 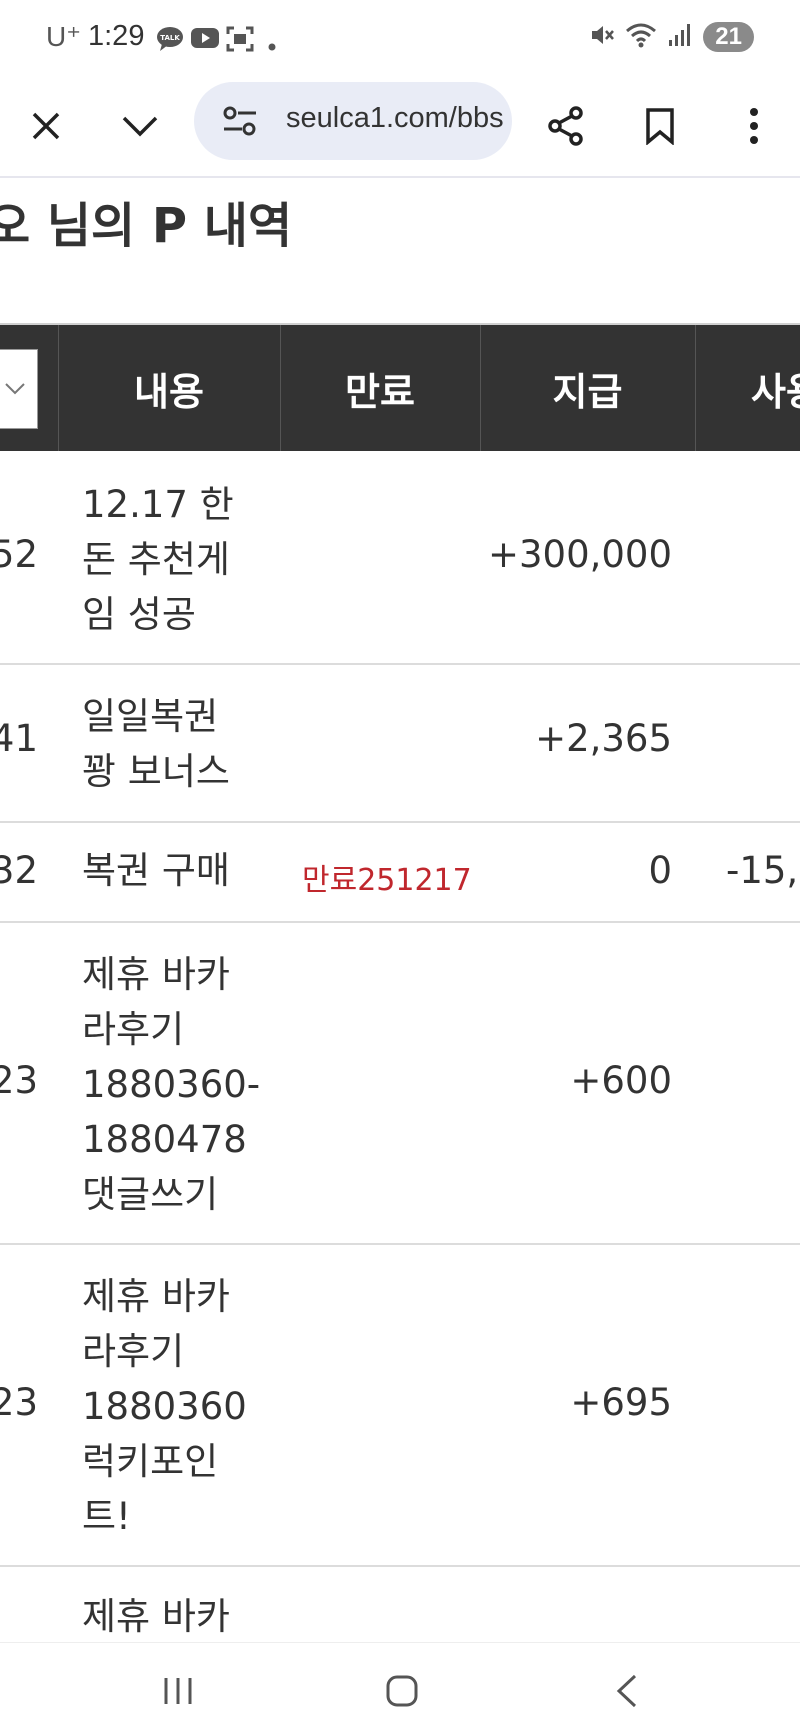 I want to click on share-button, so click(x=566, y=126).